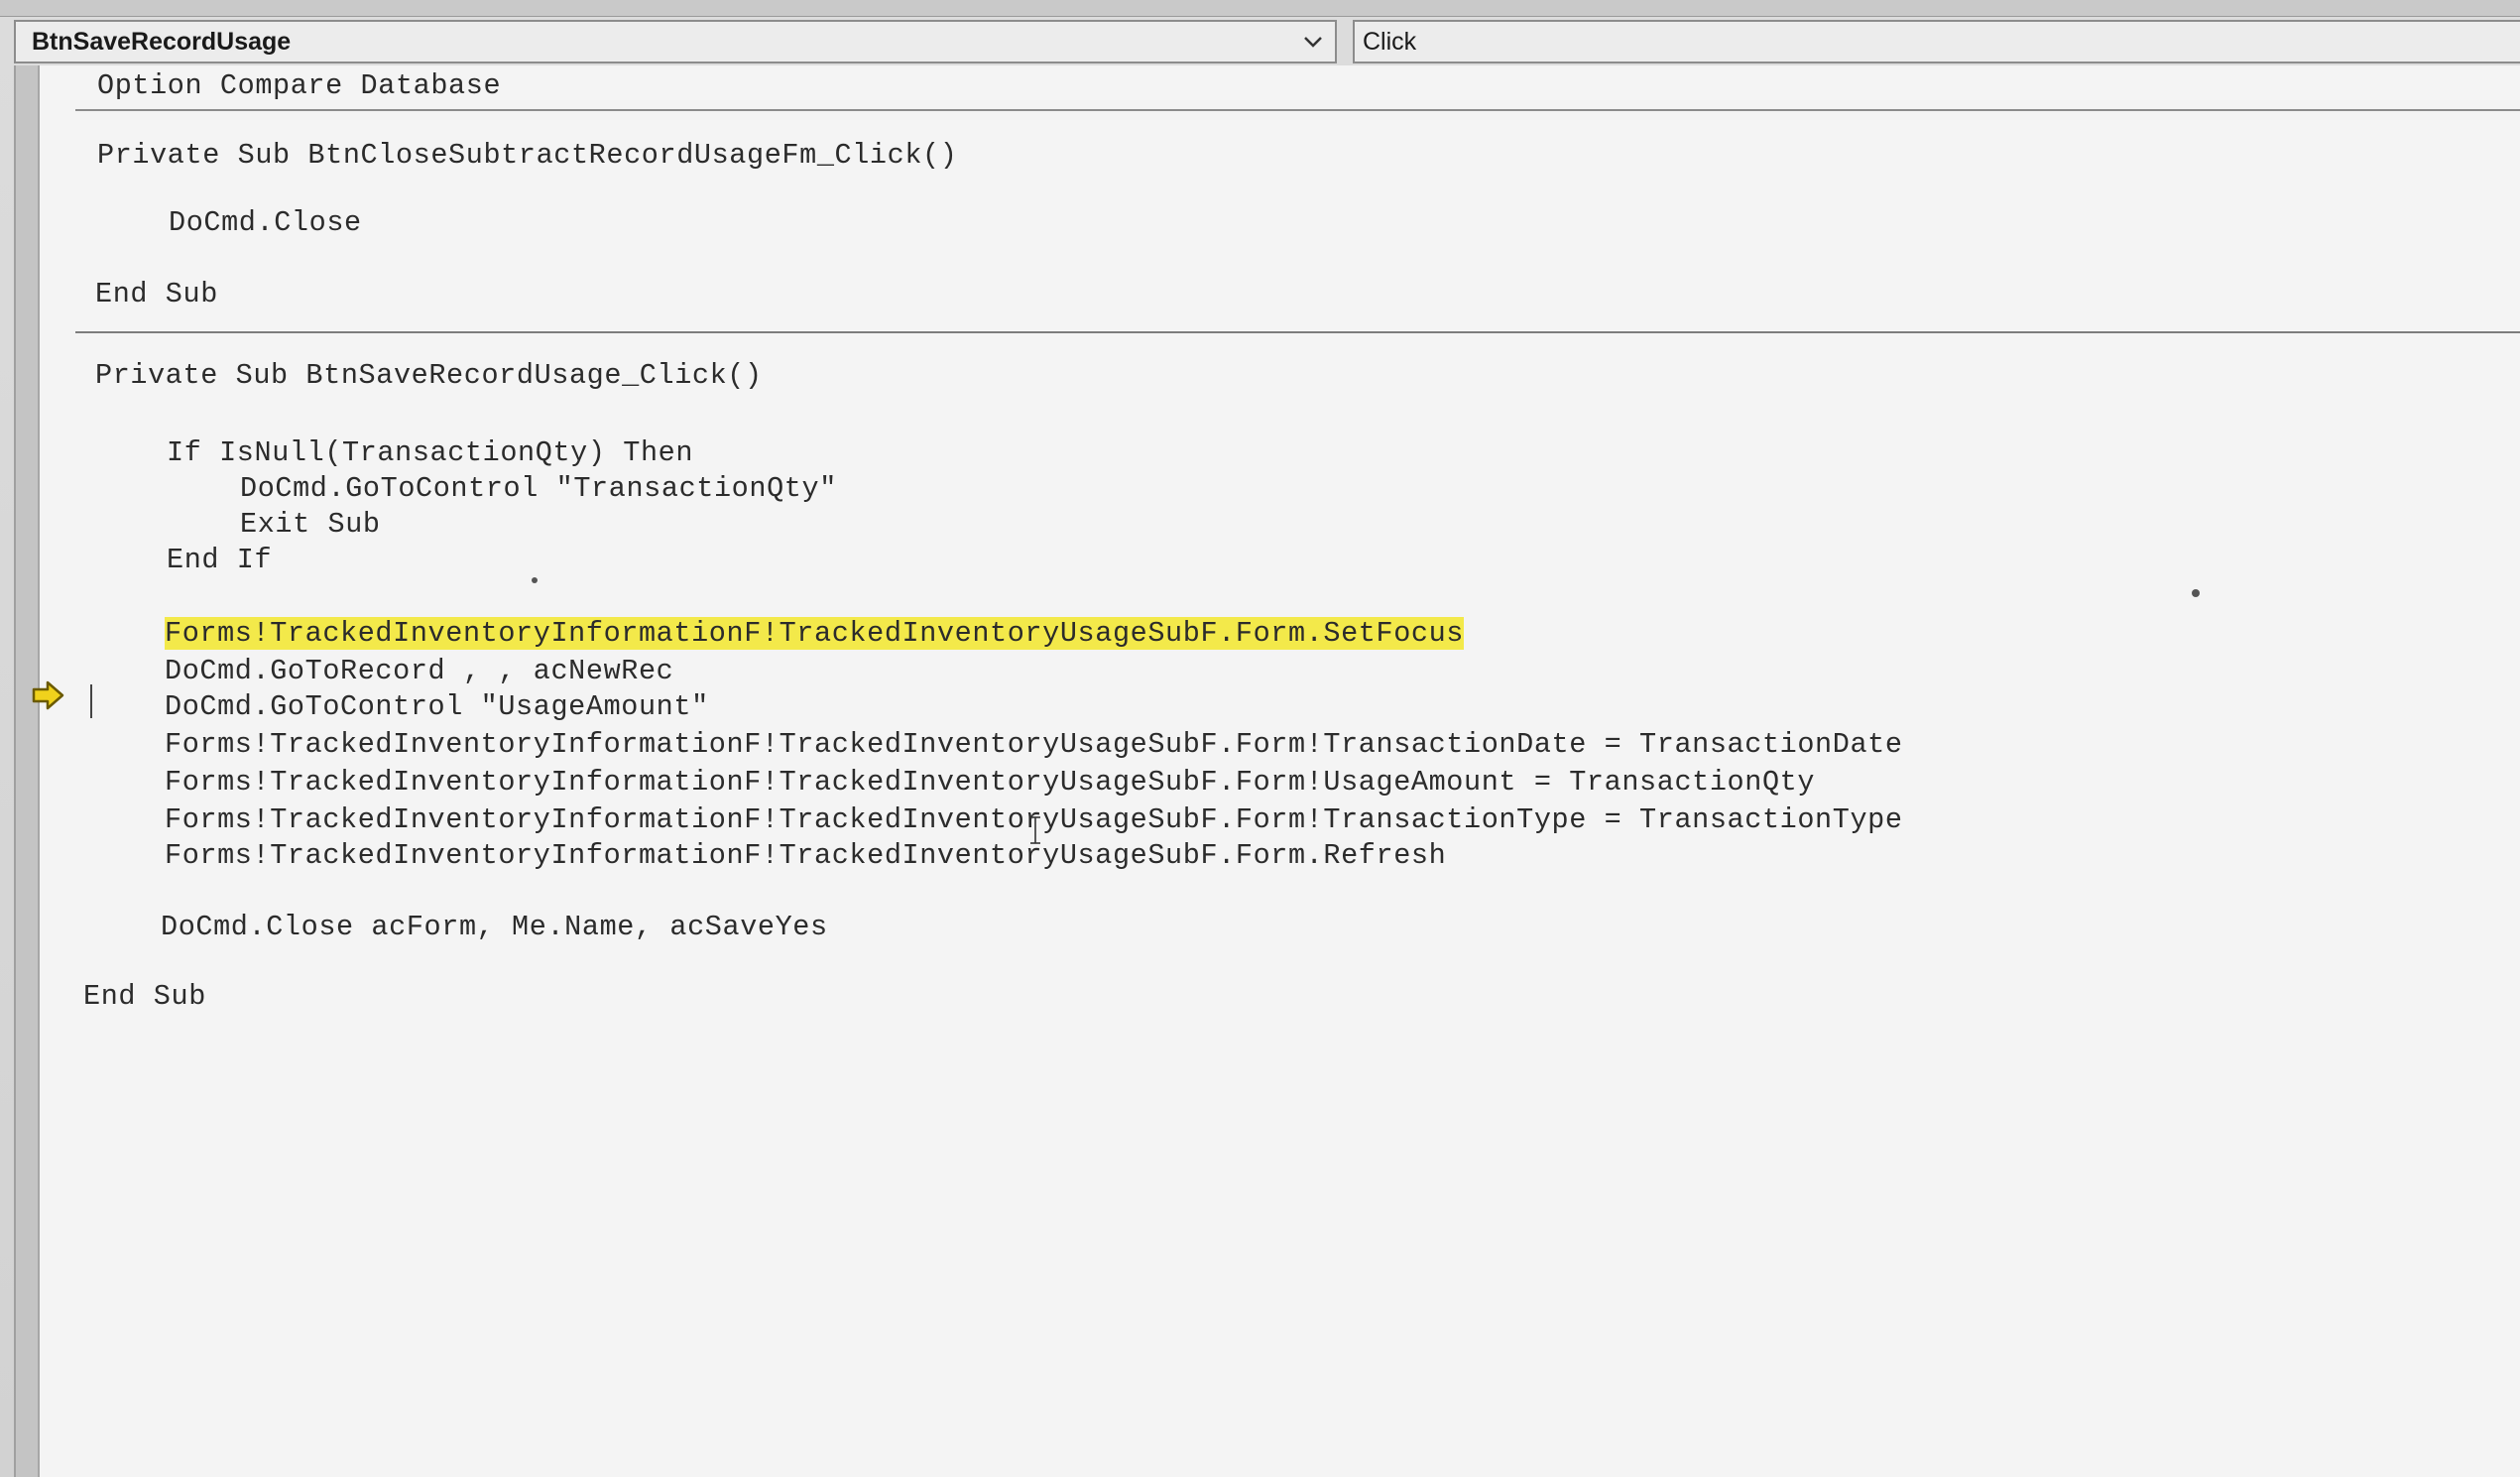  What do you see at coordinates (437, 707) in the screenshot?
I see `code-line: DoCmd.GoToControl "UsageAmount"` at bounding box center [437, 707].